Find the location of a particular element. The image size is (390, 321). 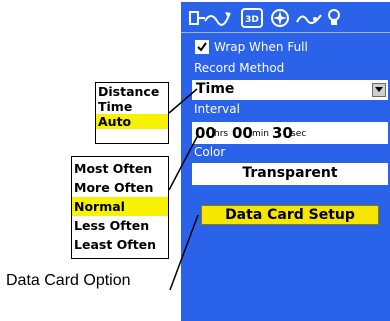

leader-lines is located at coordinates (183, 189).